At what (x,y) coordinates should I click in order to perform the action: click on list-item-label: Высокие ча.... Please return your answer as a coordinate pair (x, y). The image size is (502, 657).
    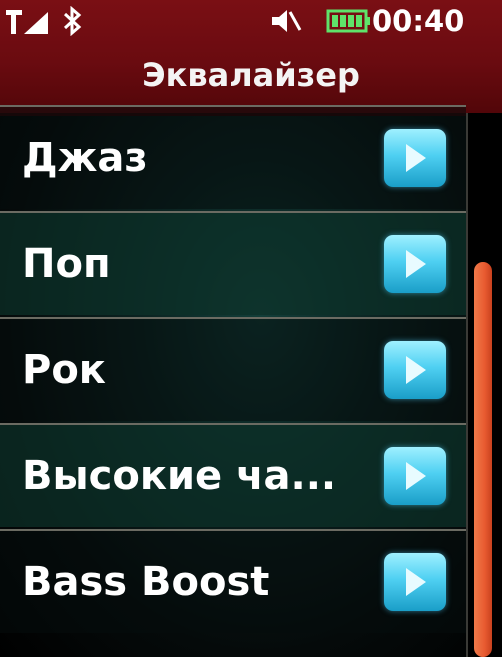
    Looking at the image, I should click on (179, 476).